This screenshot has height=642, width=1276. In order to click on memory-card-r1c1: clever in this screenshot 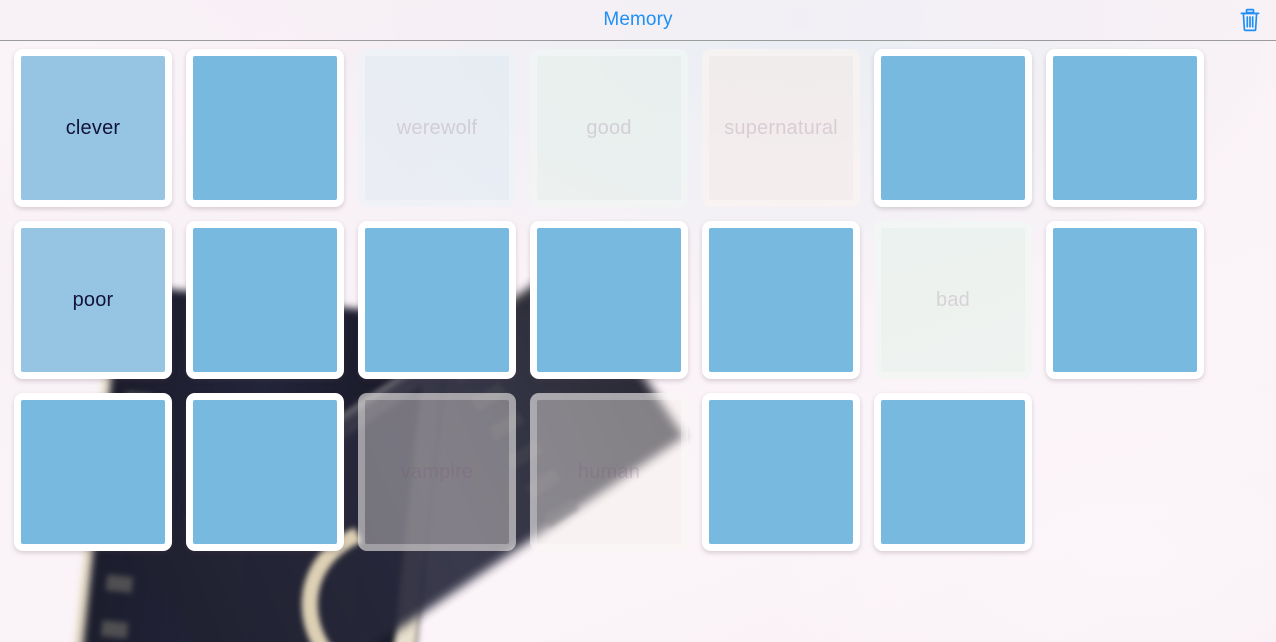, I will do `click(93, 128)`.